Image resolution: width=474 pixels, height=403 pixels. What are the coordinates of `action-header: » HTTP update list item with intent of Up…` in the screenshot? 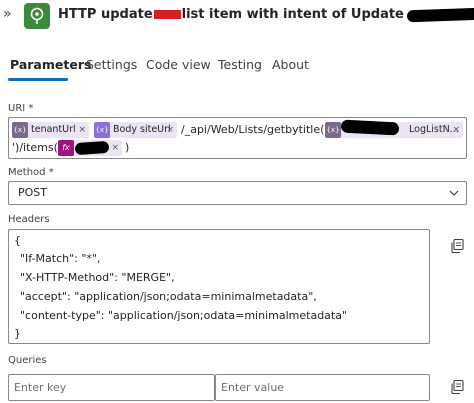 It's located at (237, 16).